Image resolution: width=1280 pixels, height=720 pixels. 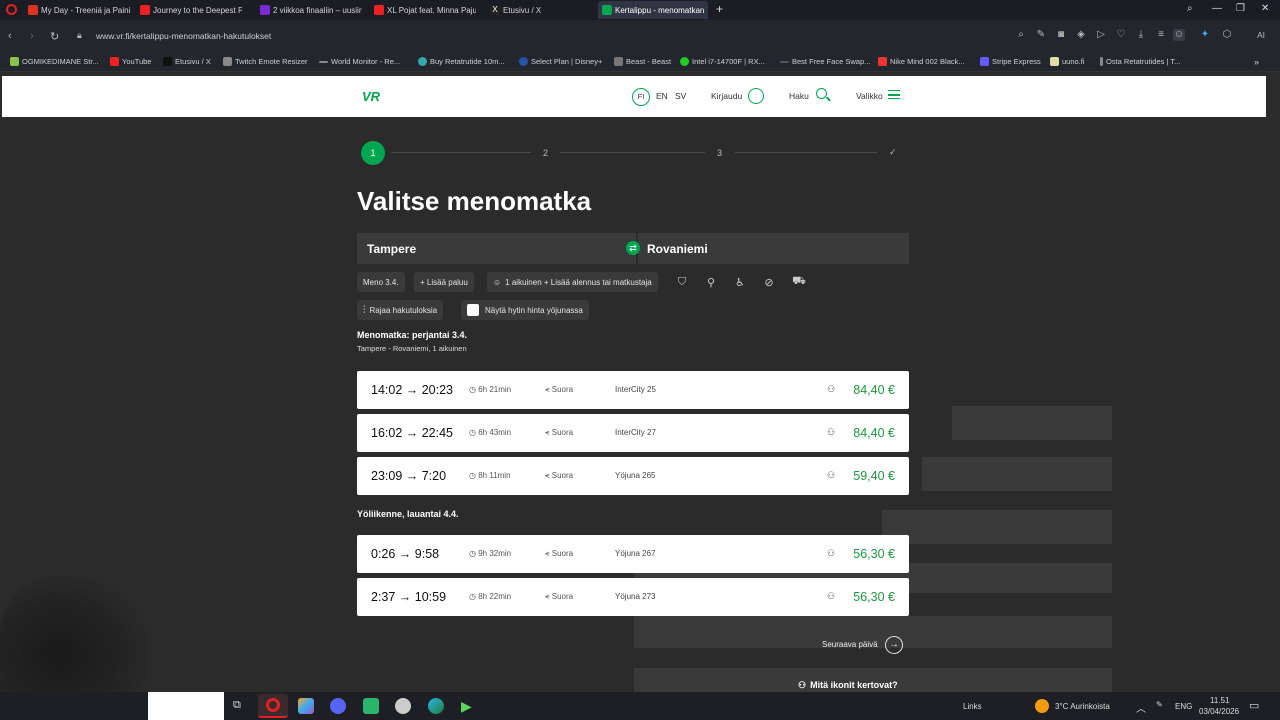 I want to click on checkbox, so click(x=473, y=310).